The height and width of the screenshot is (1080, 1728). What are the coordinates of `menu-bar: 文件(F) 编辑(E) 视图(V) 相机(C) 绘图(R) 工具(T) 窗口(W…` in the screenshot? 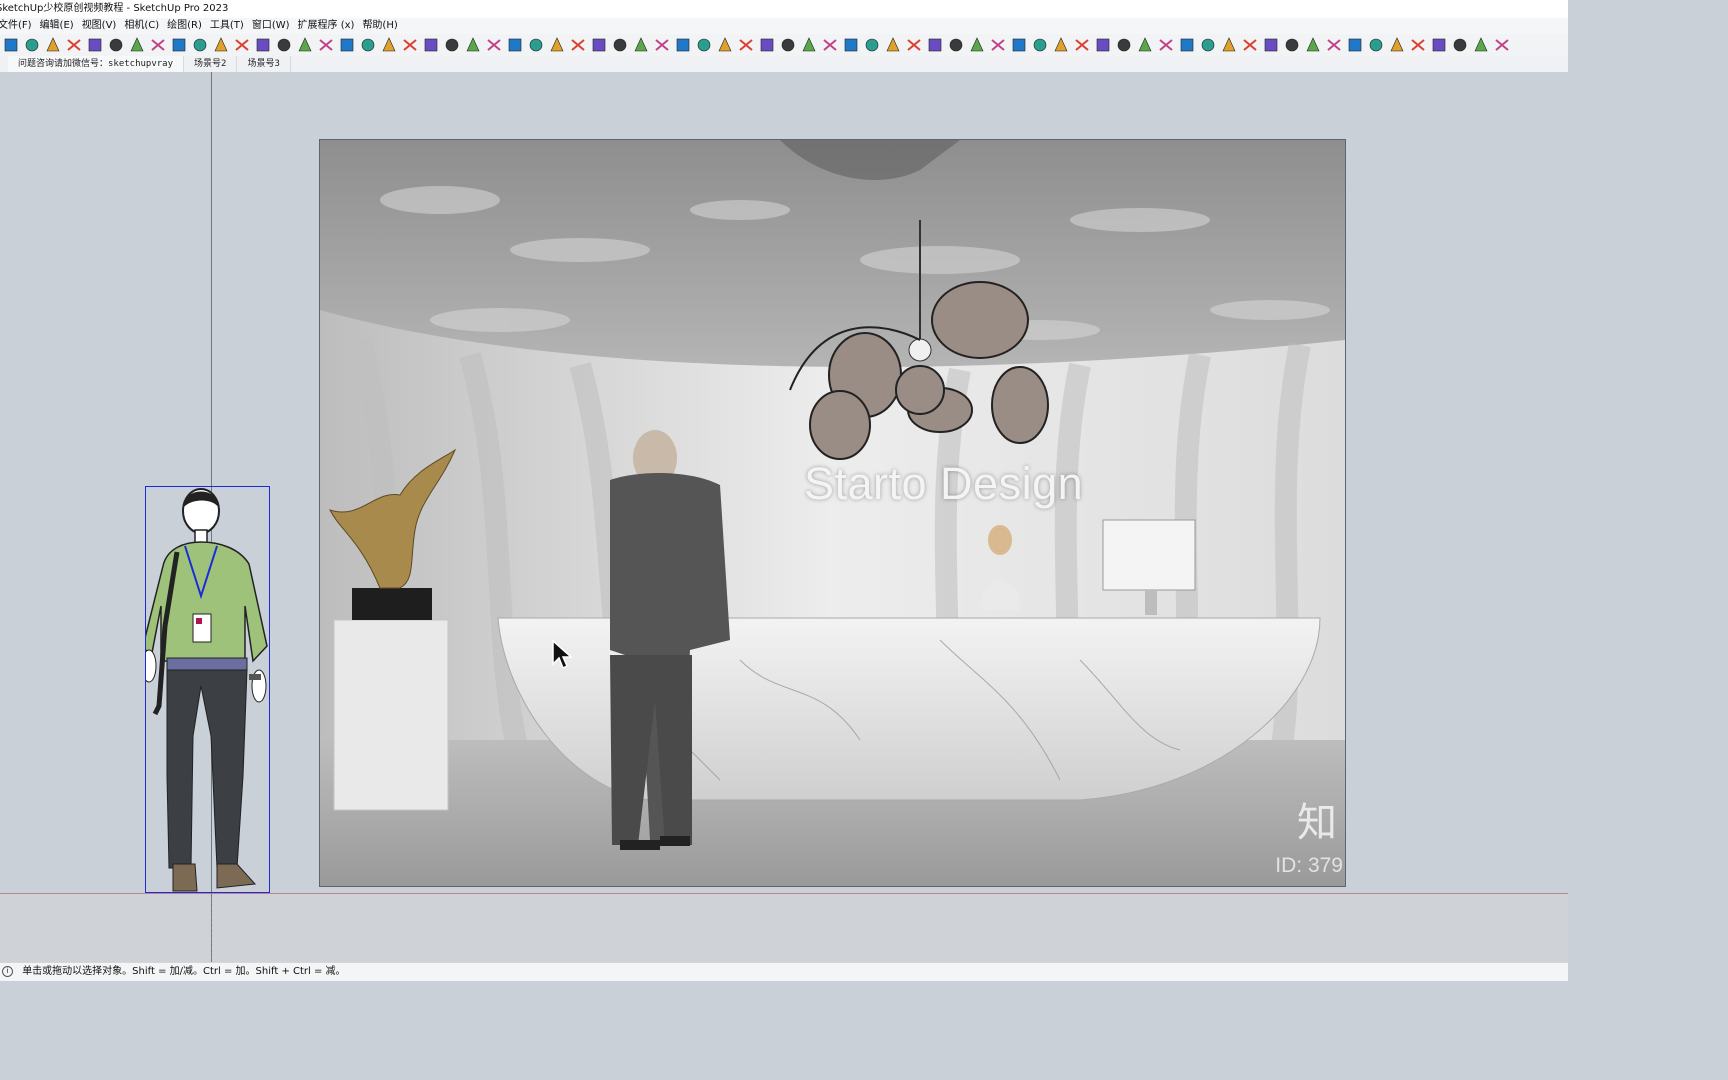 It's located at (784, 26).